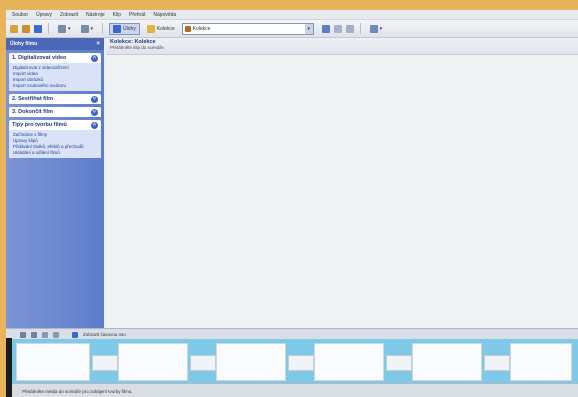 Image resolution: width=578 pixels, height=397 pixels. What do you see at coordinates (69, 28) in the screenshot?
I see `undo-dropdown-icon: ▾` at bounding box center [69, 28].